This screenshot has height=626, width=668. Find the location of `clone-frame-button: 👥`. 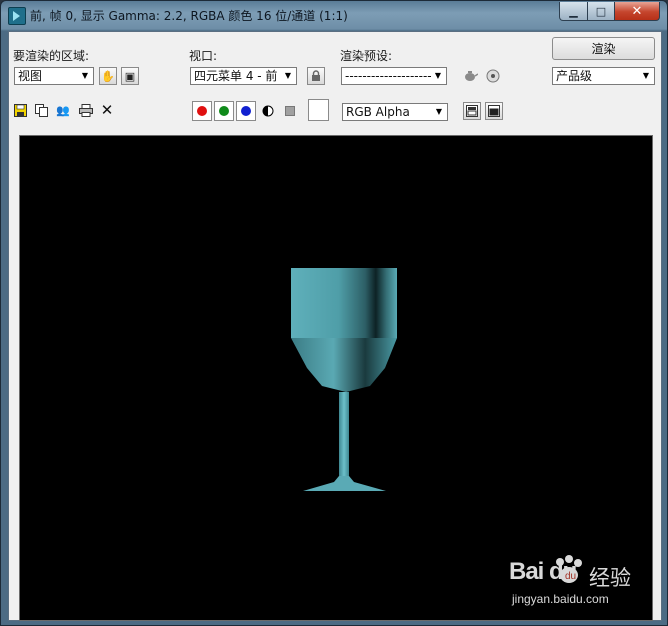

clone-frame-button: 👥 is located at coordinates (63, 110).